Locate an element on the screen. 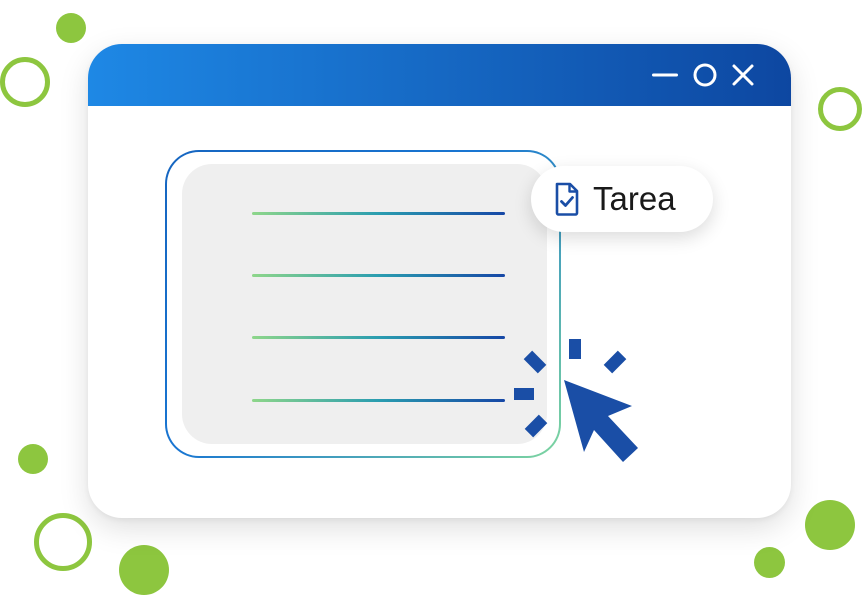 The height and width of the screenshot is (595, 863). maximize-icon is located at coordinates (705, 75).